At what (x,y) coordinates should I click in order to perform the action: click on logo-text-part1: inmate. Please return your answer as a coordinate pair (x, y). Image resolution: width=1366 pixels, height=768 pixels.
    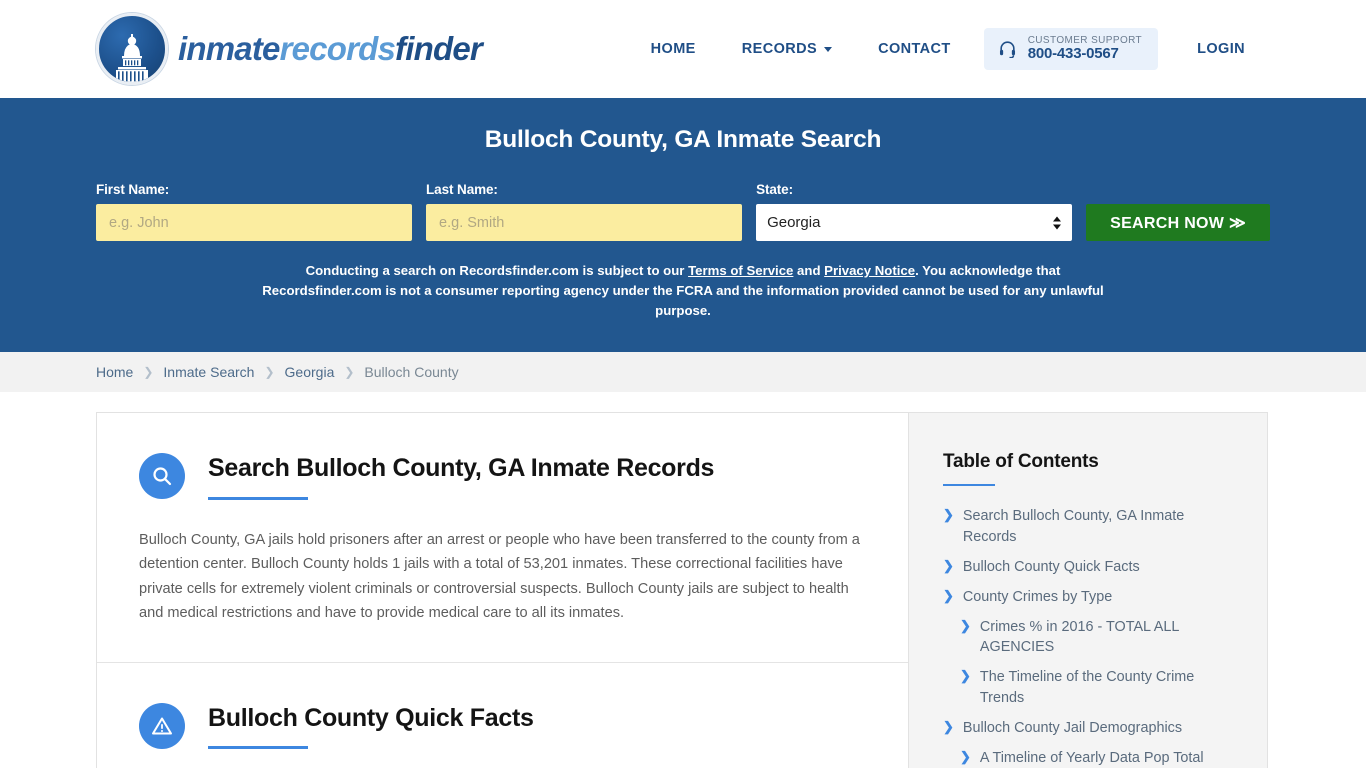
    Looking at the image, I should click on (229, 48).